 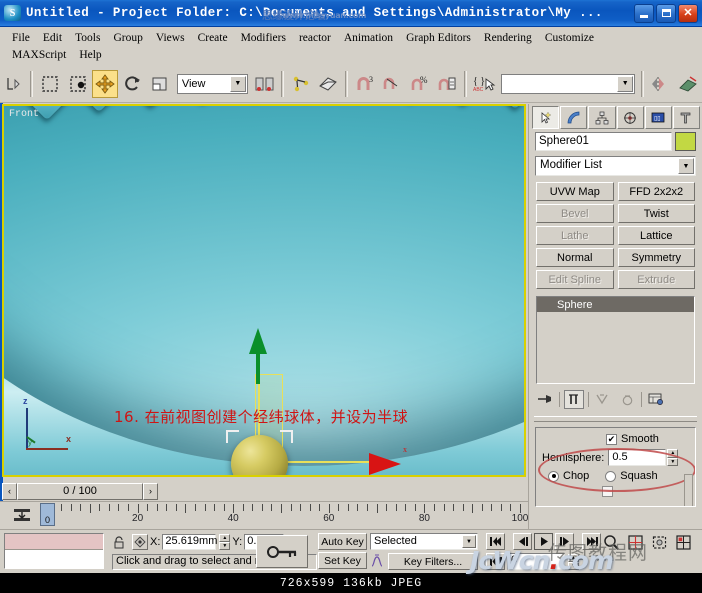 What do you see at coordinates (150, 491) in the screenshot?
I see `time-slider-next-button: ›` at bounding box center [150, 491].